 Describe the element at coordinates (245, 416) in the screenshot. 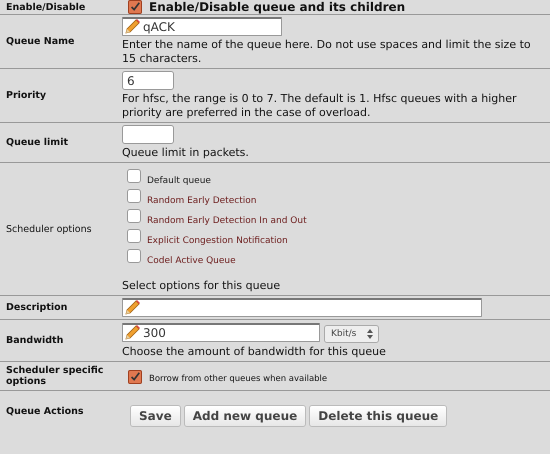

I see `action-button: Add new queue` at that location.